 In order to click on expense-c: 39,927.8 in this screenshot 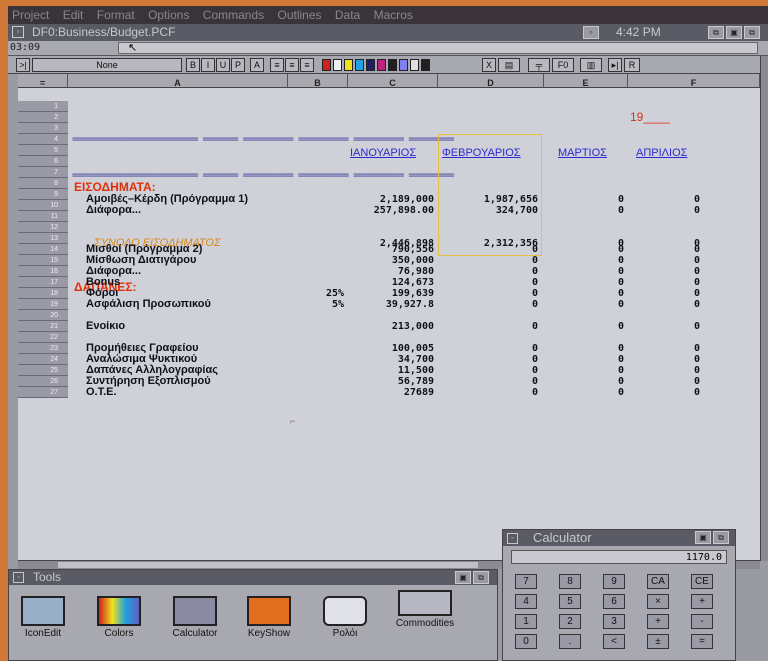, I will do `click(391, 304)`.